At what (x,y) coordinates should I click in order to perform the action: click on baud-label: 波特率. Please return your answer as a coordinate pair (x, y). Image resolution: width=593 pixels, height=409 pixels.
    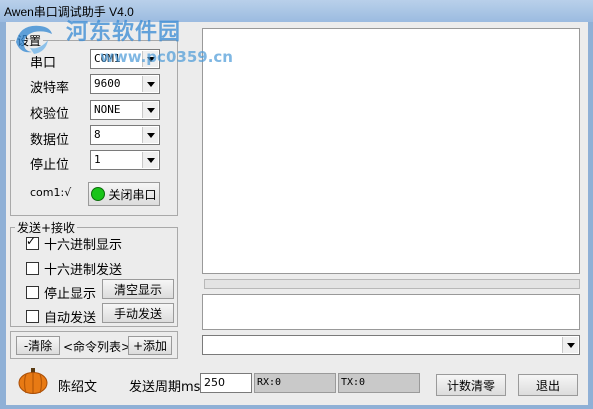
    Looking at the image, I should click on (50, 88).